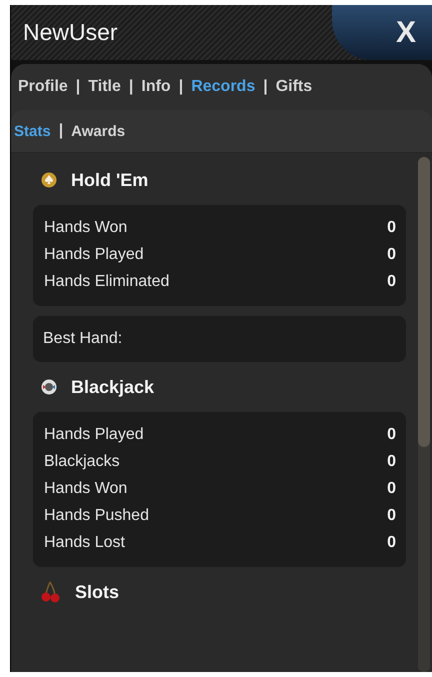 The image size is (432, 677). What do you see at coordinates (107, 281) in the screenshot?
I see `stat-label: Hands Eliminated` at bounding box center [107, 281].